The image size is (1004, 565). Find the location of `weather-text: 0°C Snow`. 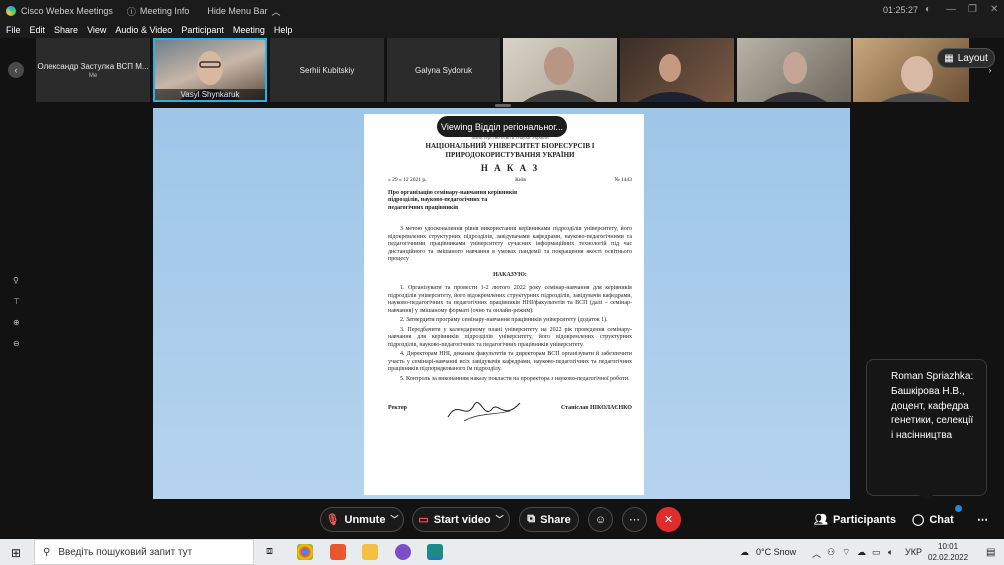

weather-text: 0°C Snow is located at coordinates (776, 552).